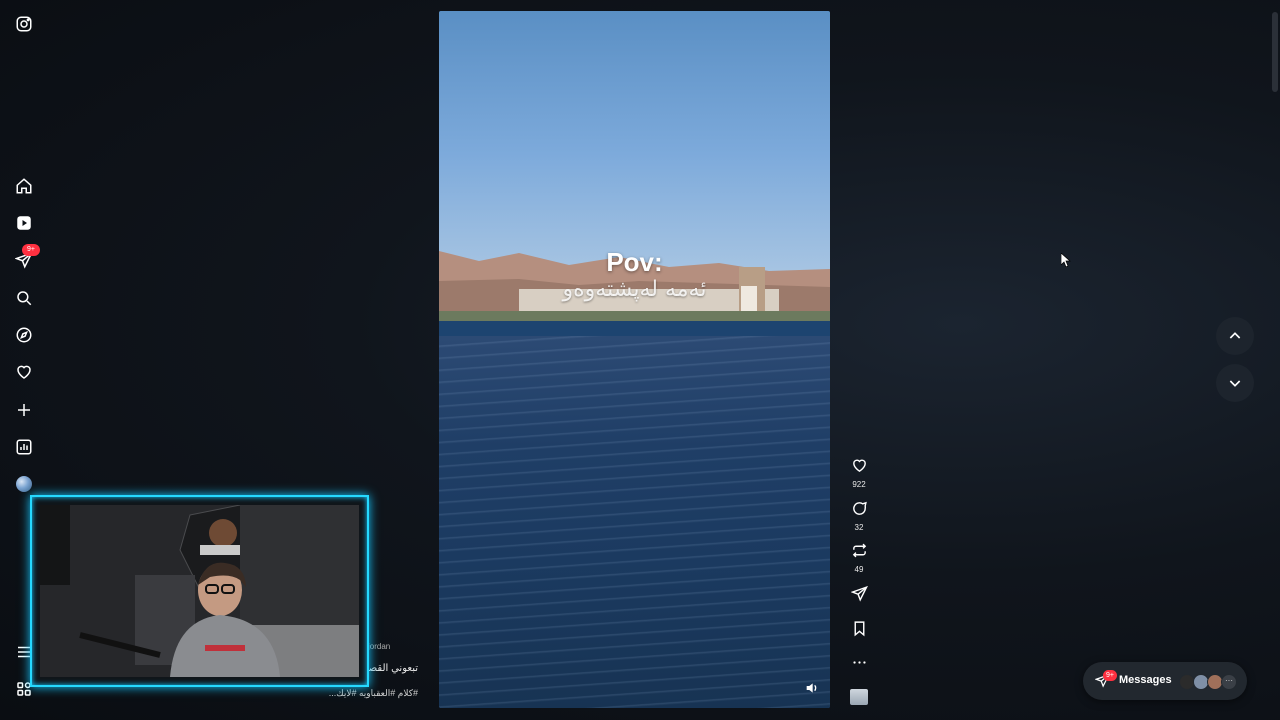  I want to click on like-count: 922, so click(859, 484).